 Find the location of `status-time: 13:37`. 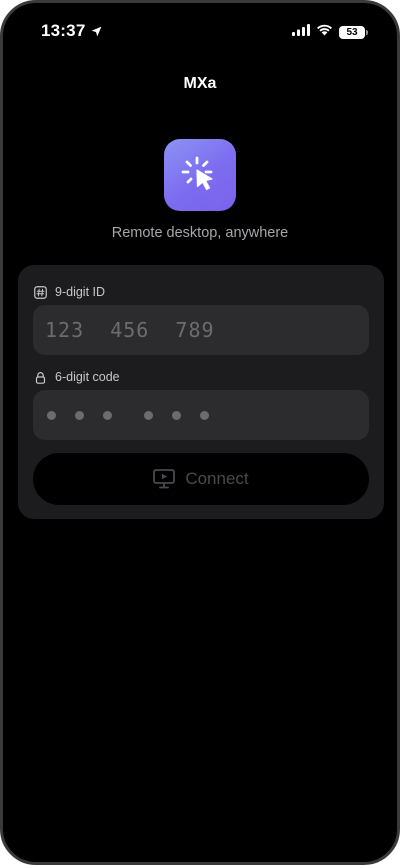

status-time: 13:37 is located at coordinates (63, 30).